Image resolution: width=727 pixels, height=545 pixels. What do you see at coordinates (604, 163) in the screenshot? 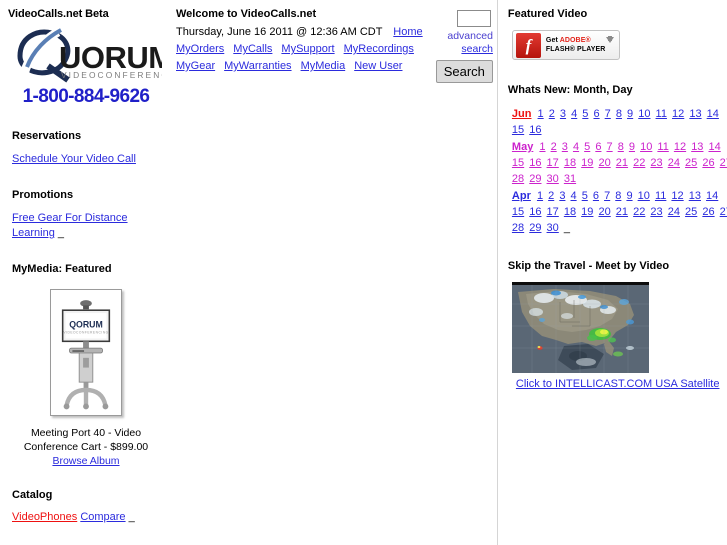
I see `calendar-day-may-20: 20` at bounding box center [604, 163].